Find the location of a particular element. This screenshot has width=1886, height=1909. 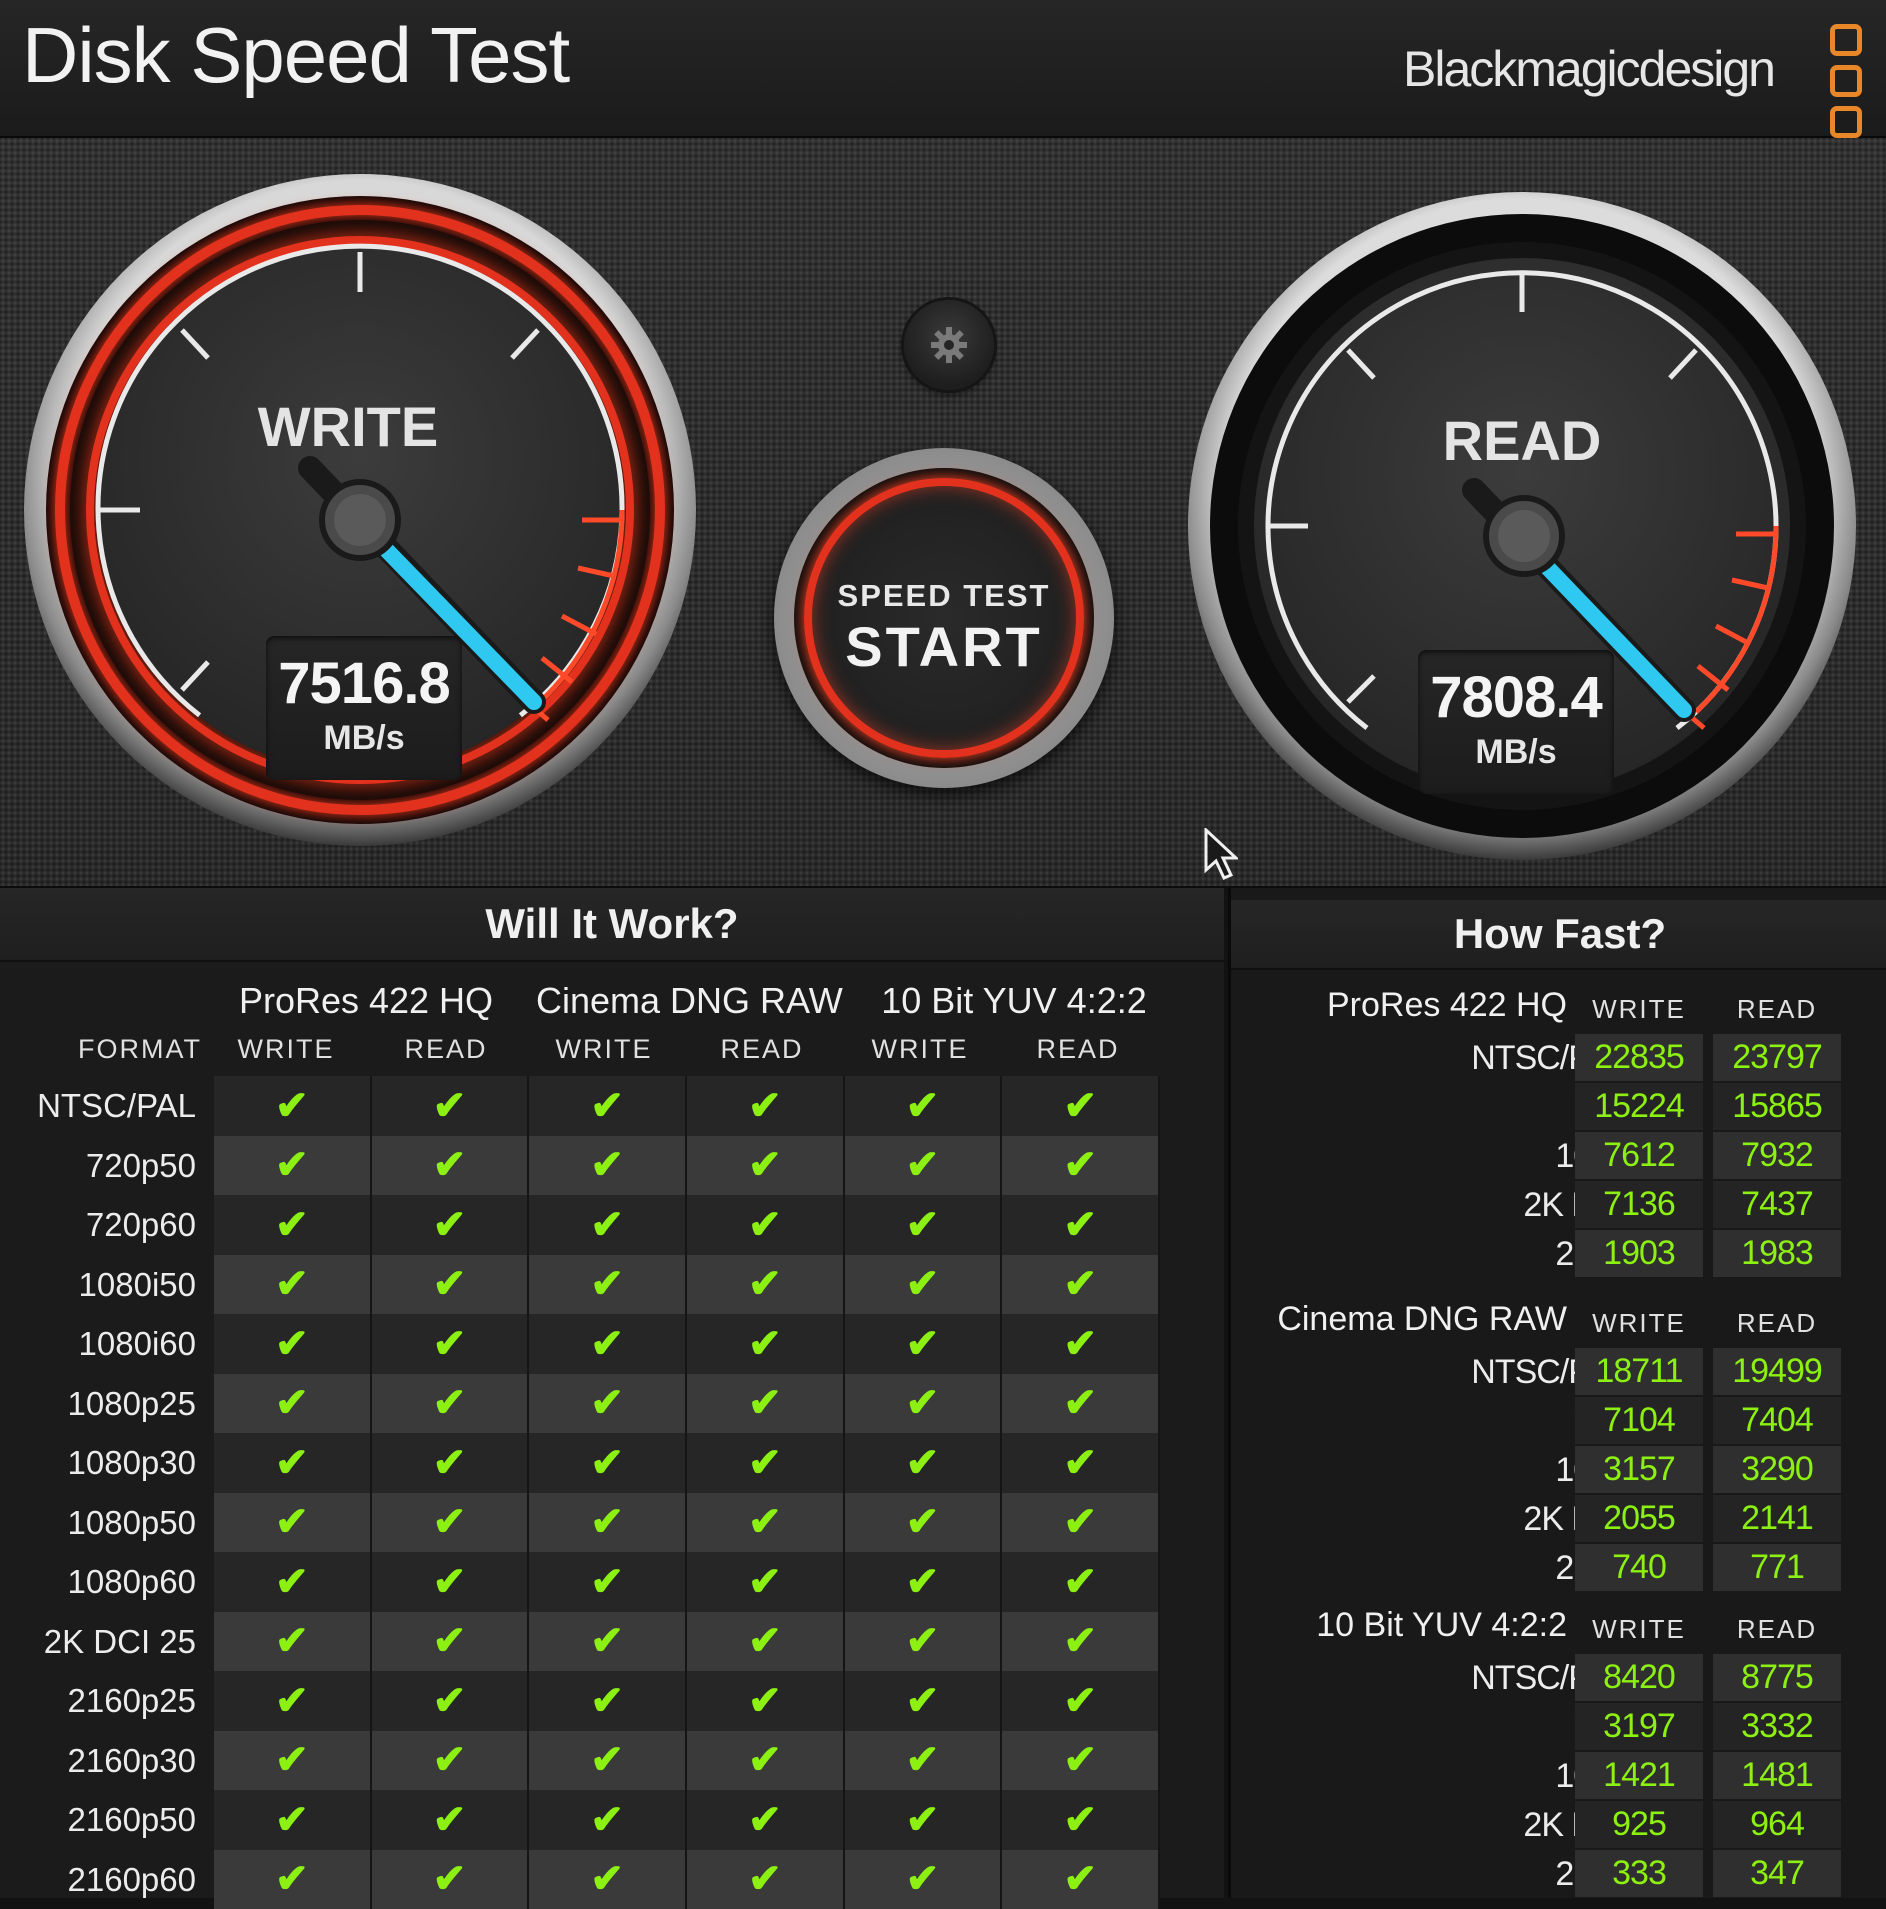

read-fps-value: 1481 is located at coordinates (1777, 1775).